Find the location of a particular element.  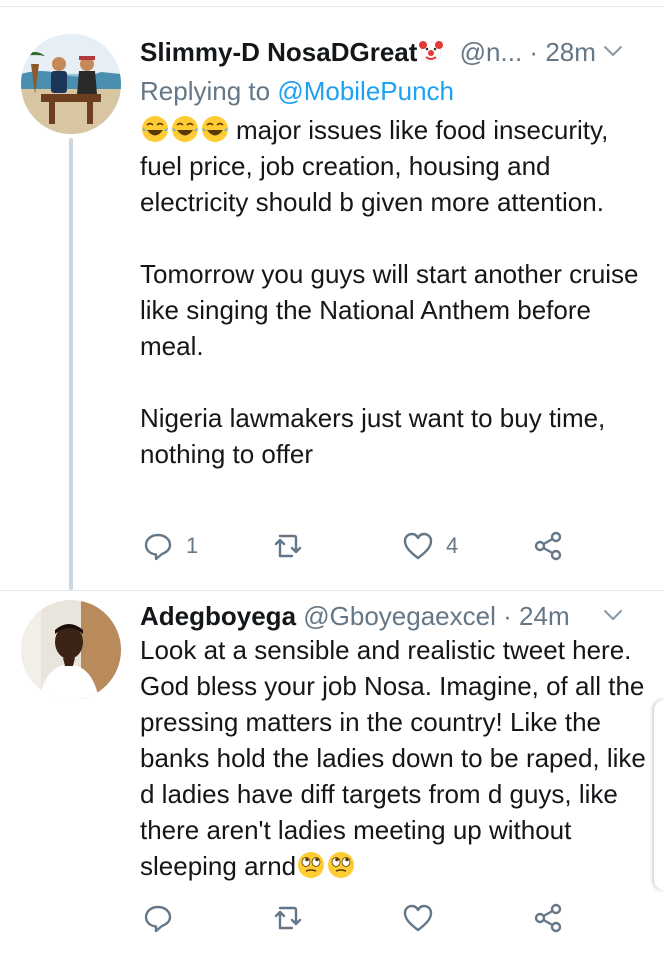

timestamp: 24m is located at coordinates (544, 616).